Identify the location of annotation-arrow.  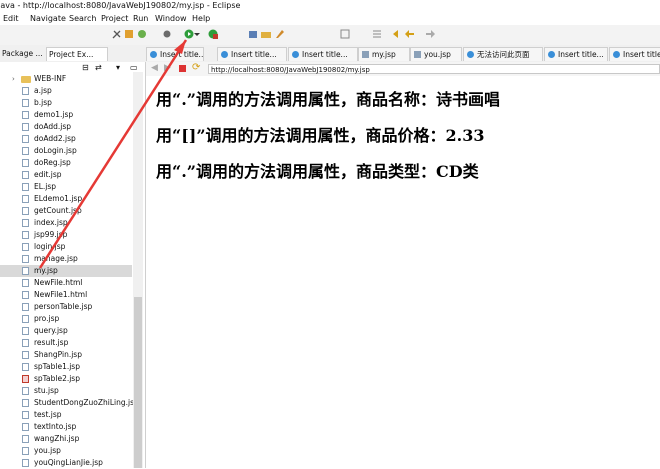
(113, 154).